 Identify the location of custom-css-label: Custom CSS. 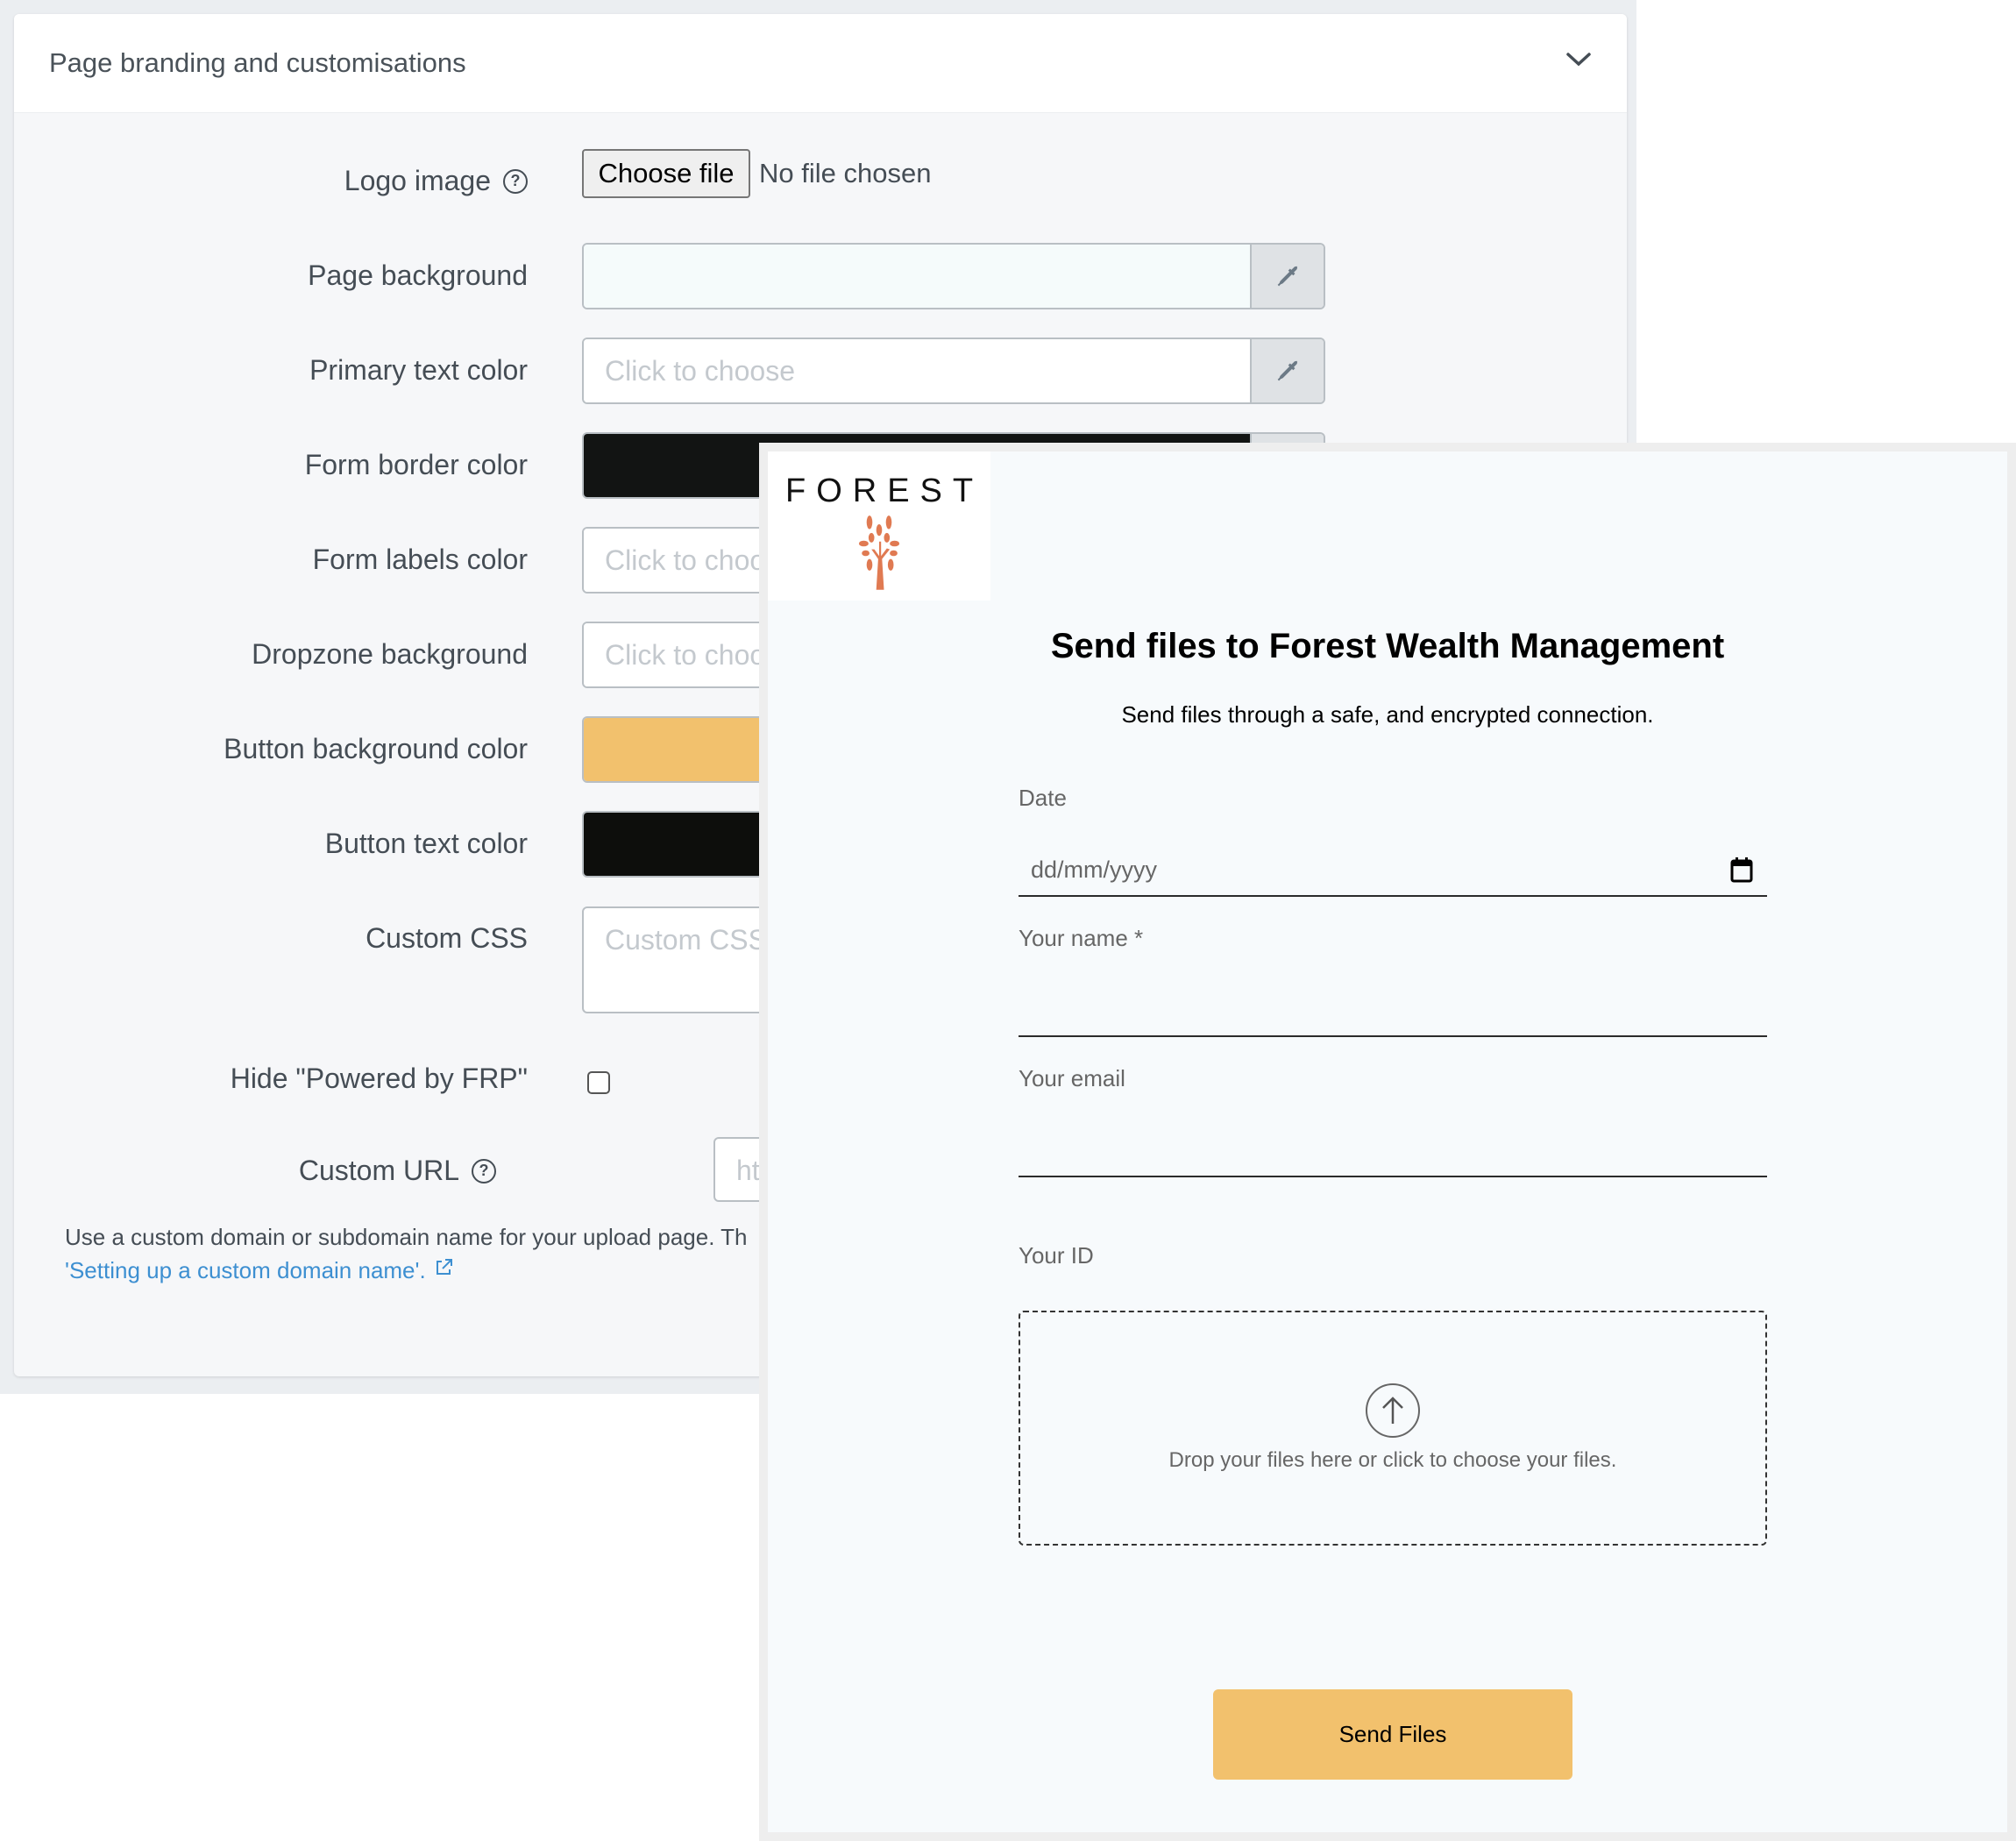
(447, 938).